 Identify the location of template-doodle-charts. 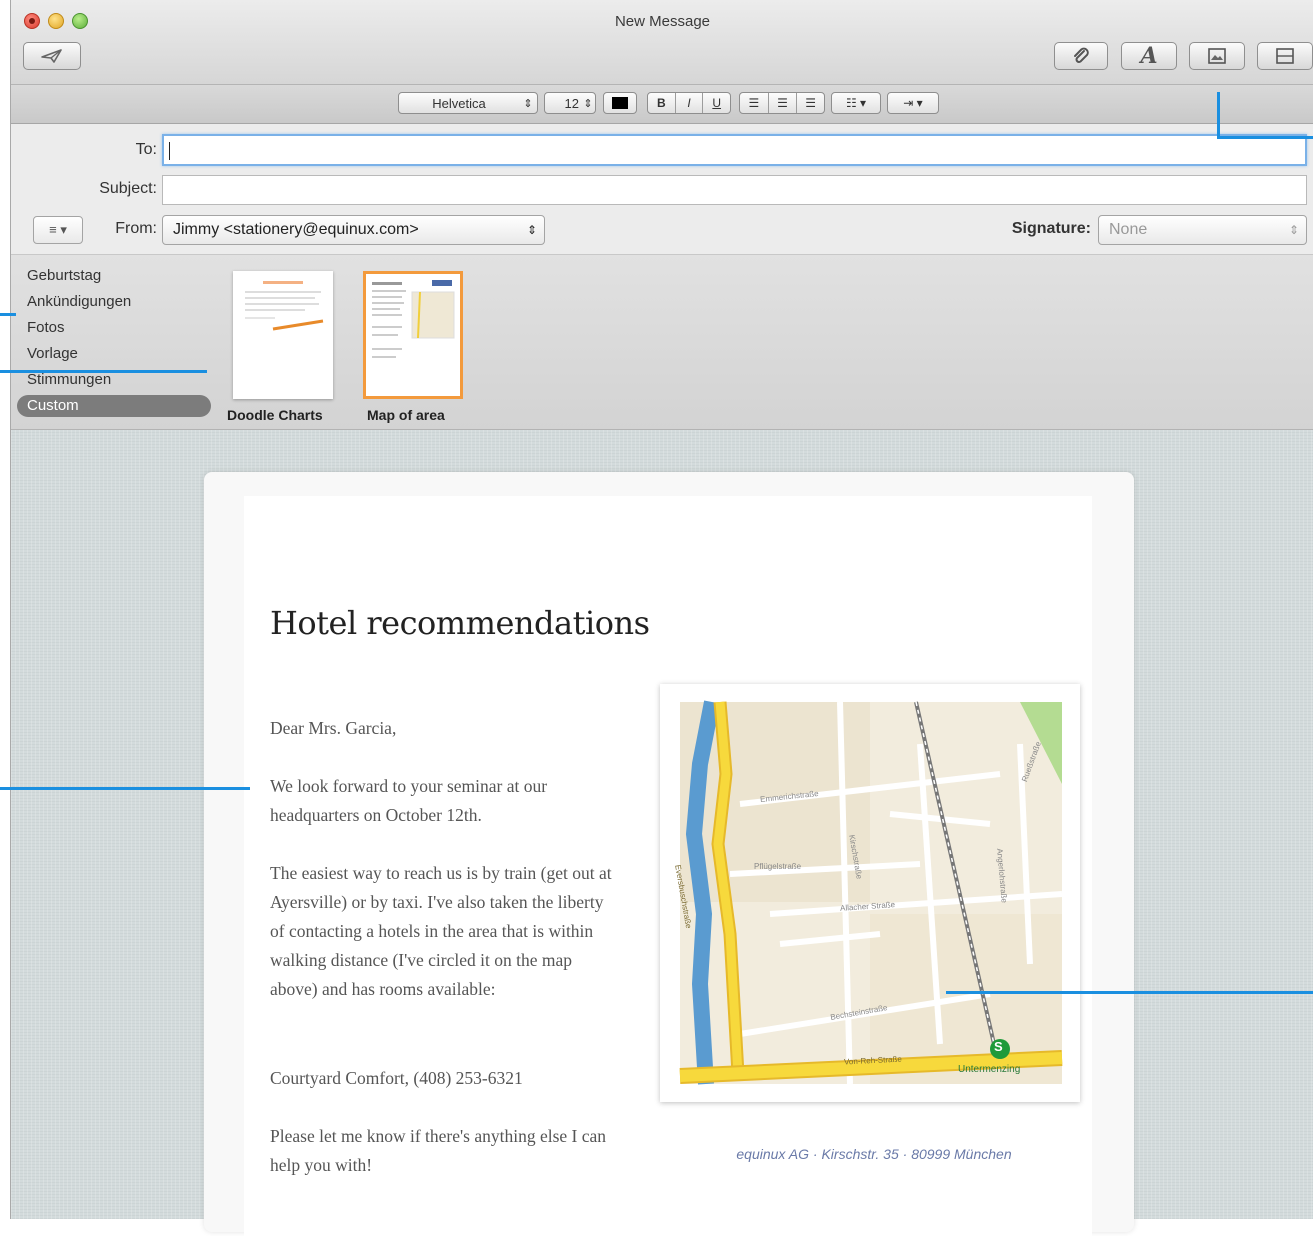
(283, 335).